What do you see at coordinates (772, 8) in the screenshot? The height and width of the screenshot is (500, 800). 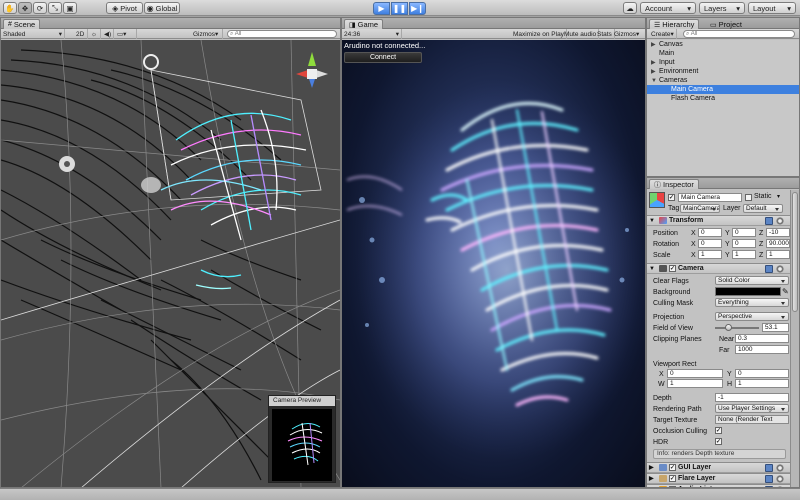 I see `layout-dropdown: Layout ▾` at bounding box center [772, 8].